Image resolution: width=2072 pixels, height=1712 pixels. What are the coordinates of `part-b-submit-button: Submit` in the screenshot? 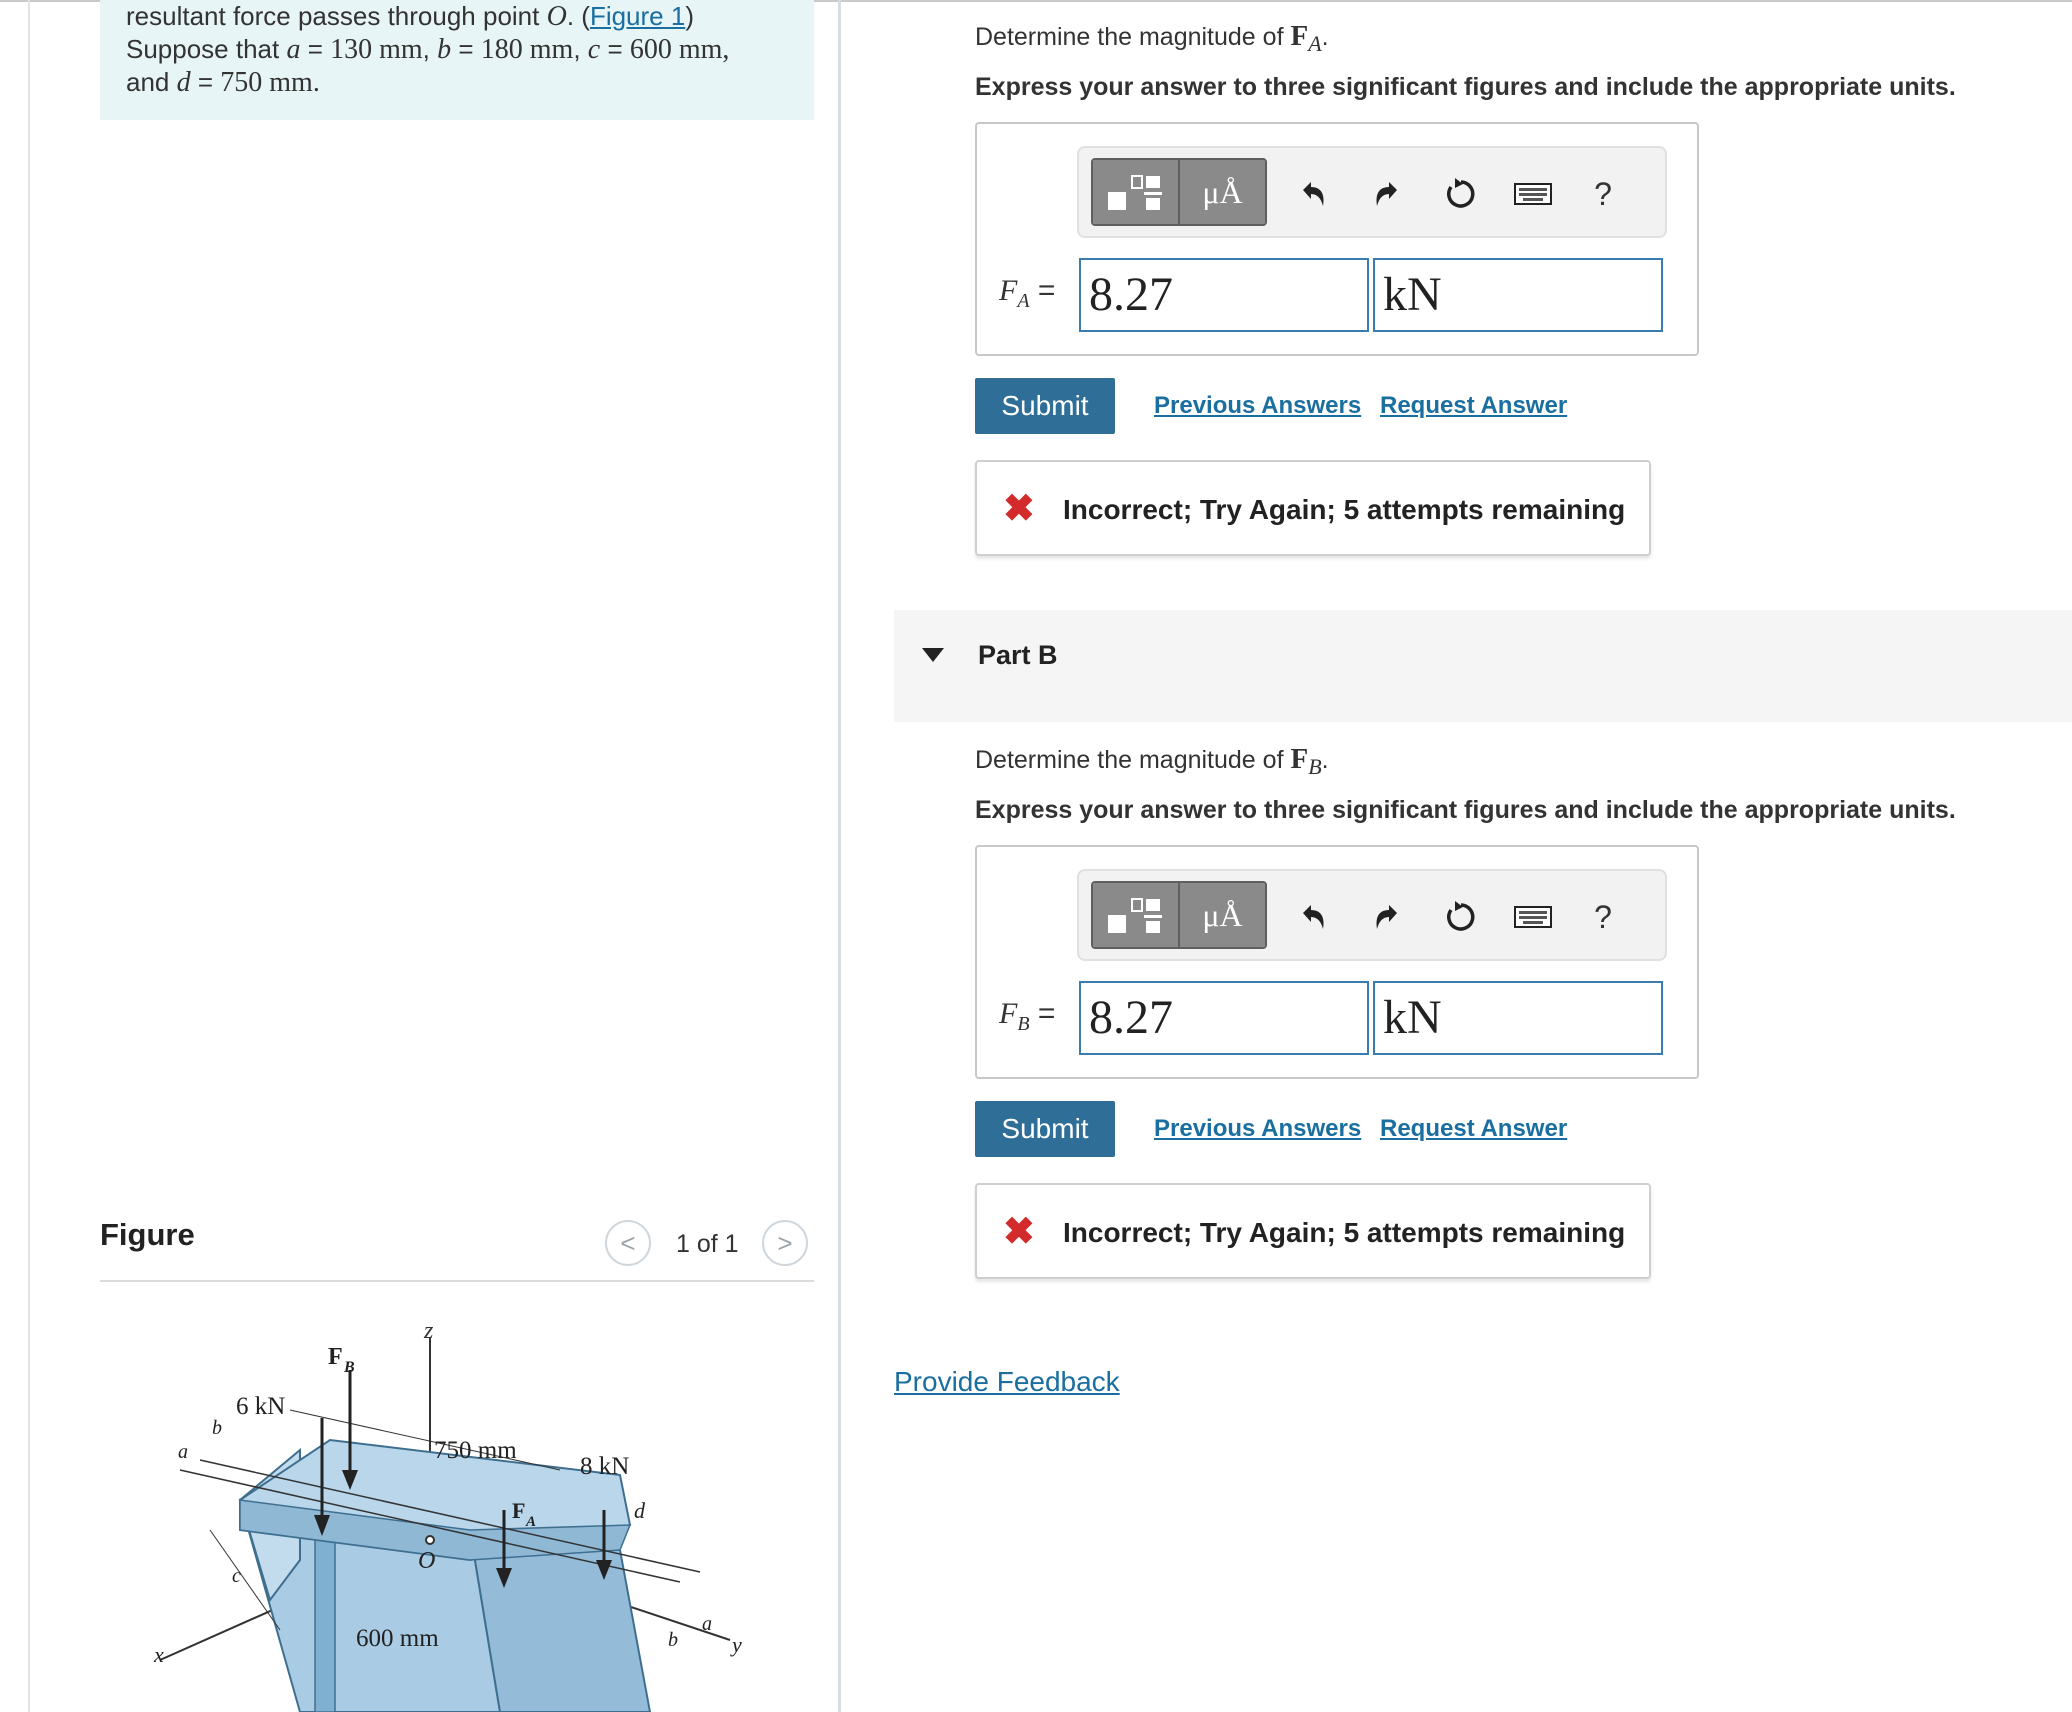 It's located at (1045, 1129).